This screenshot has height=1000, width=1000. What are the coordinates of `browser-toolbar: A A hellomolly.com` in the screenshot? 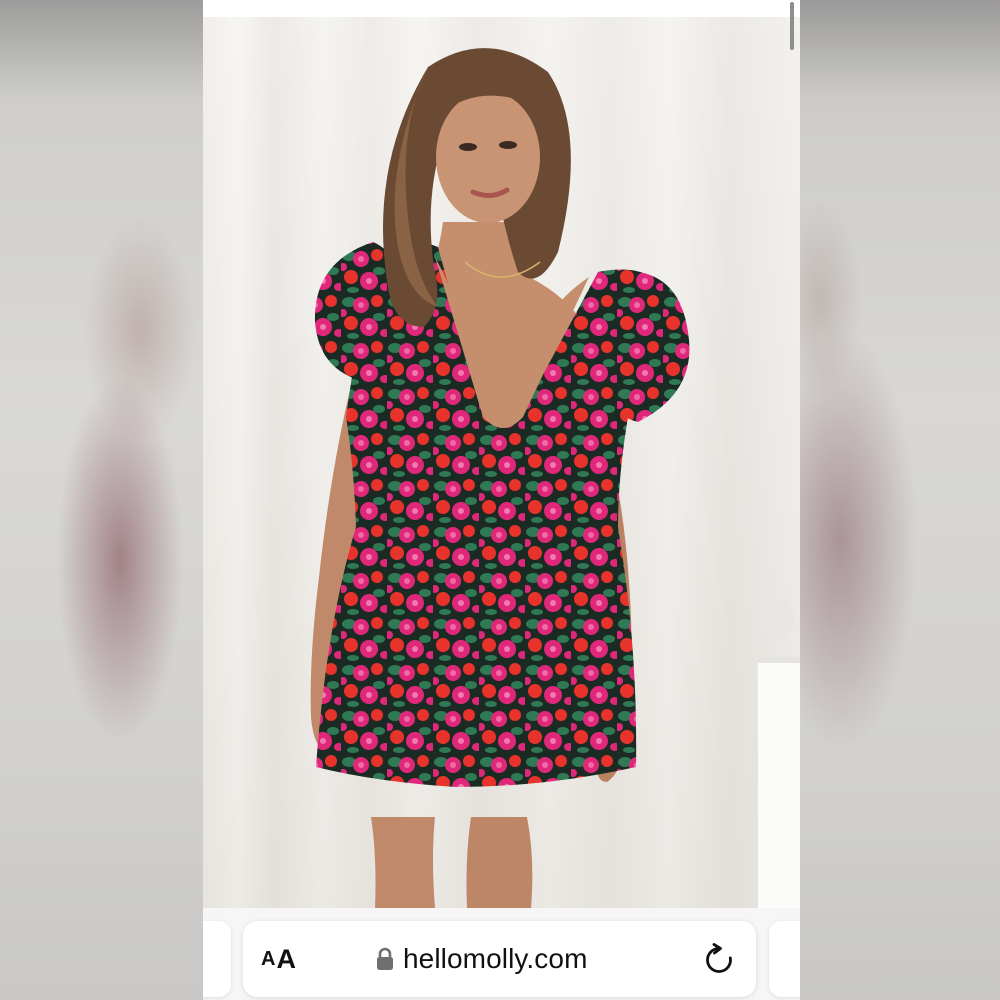 It's located at (501, 954).